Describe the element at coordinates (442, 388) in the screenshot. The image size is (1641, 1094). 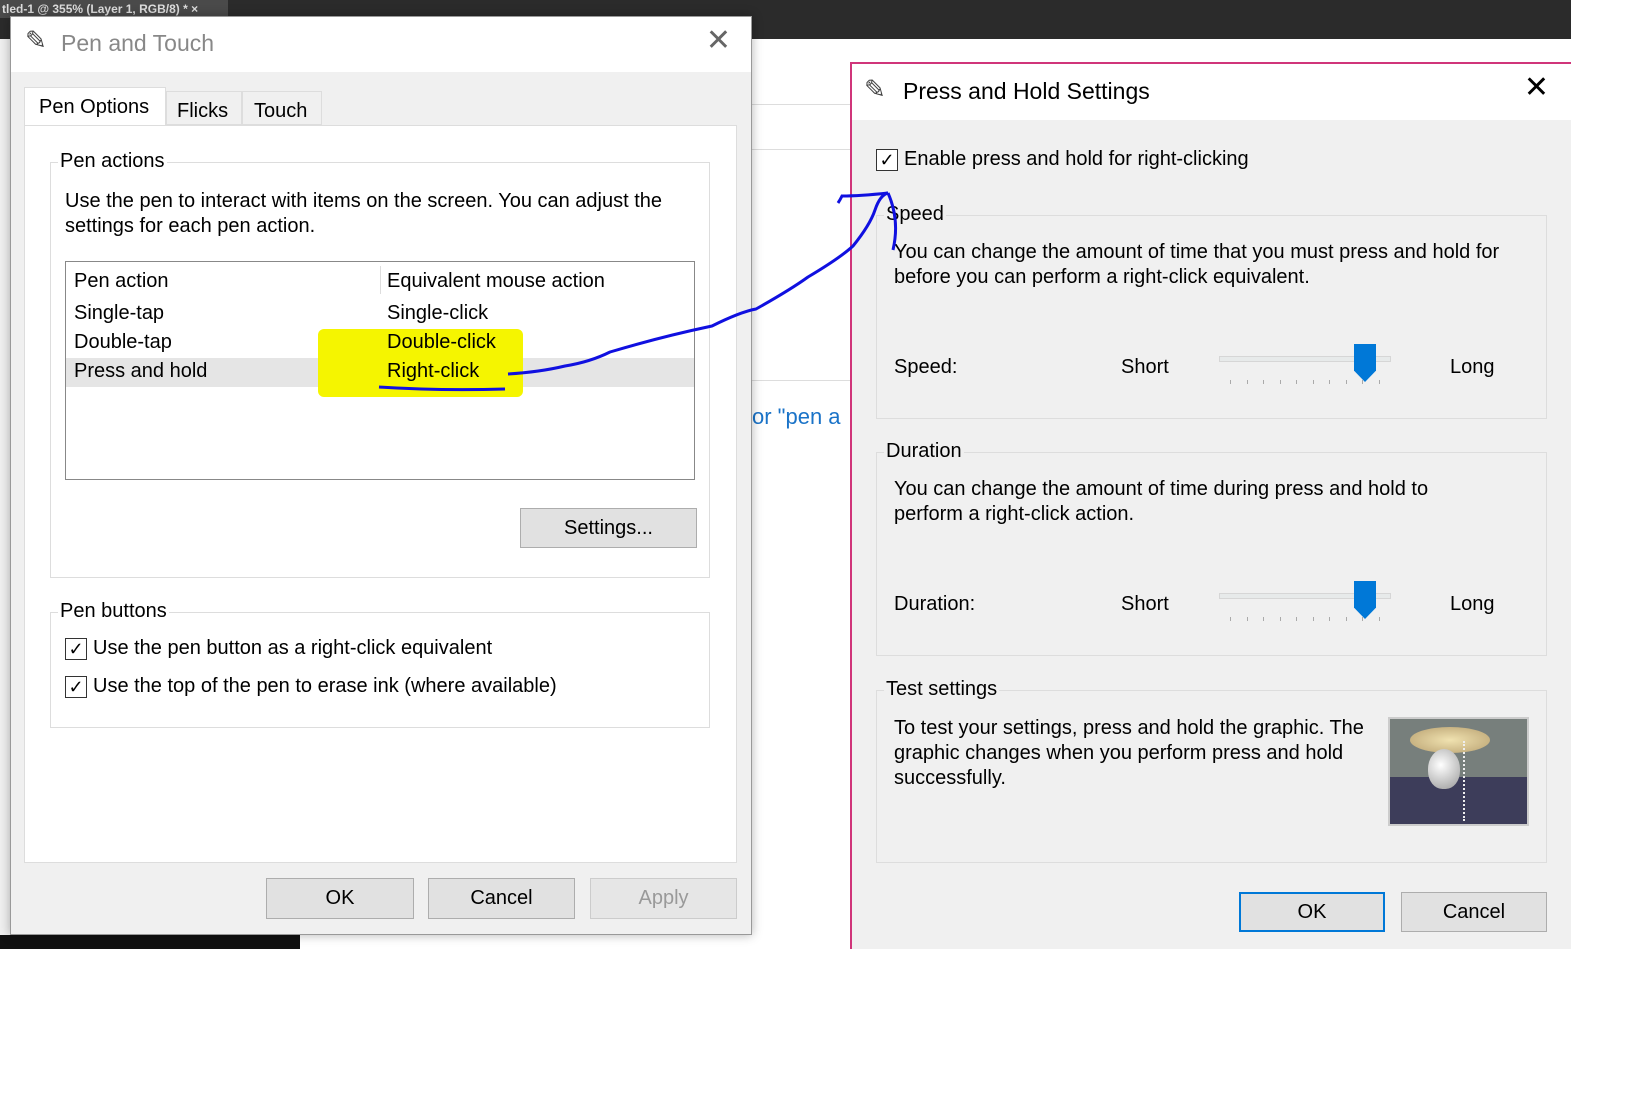
I see `ink-underline` at that location.